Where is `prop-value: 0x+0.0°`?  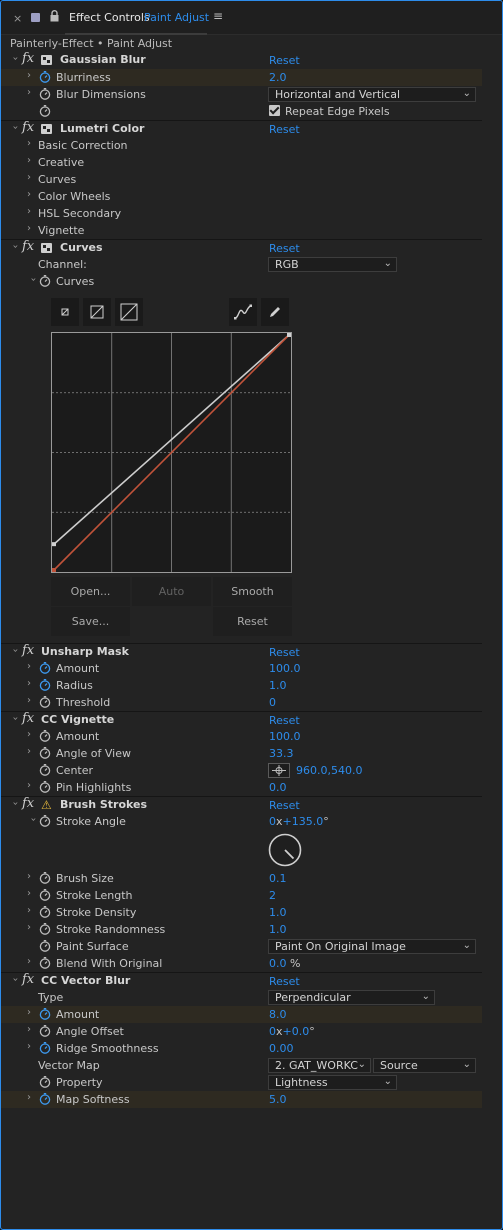 prop-value: 0x+0.0° is located at coordinates (292, 1031).